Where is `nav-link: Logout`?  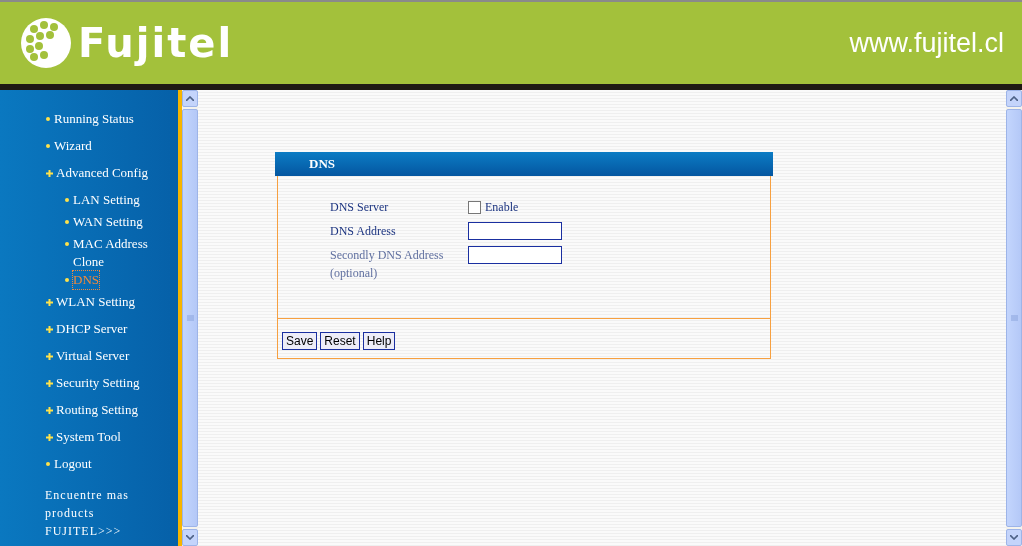 nav-link: Logout is located at coordinates (73, 464).